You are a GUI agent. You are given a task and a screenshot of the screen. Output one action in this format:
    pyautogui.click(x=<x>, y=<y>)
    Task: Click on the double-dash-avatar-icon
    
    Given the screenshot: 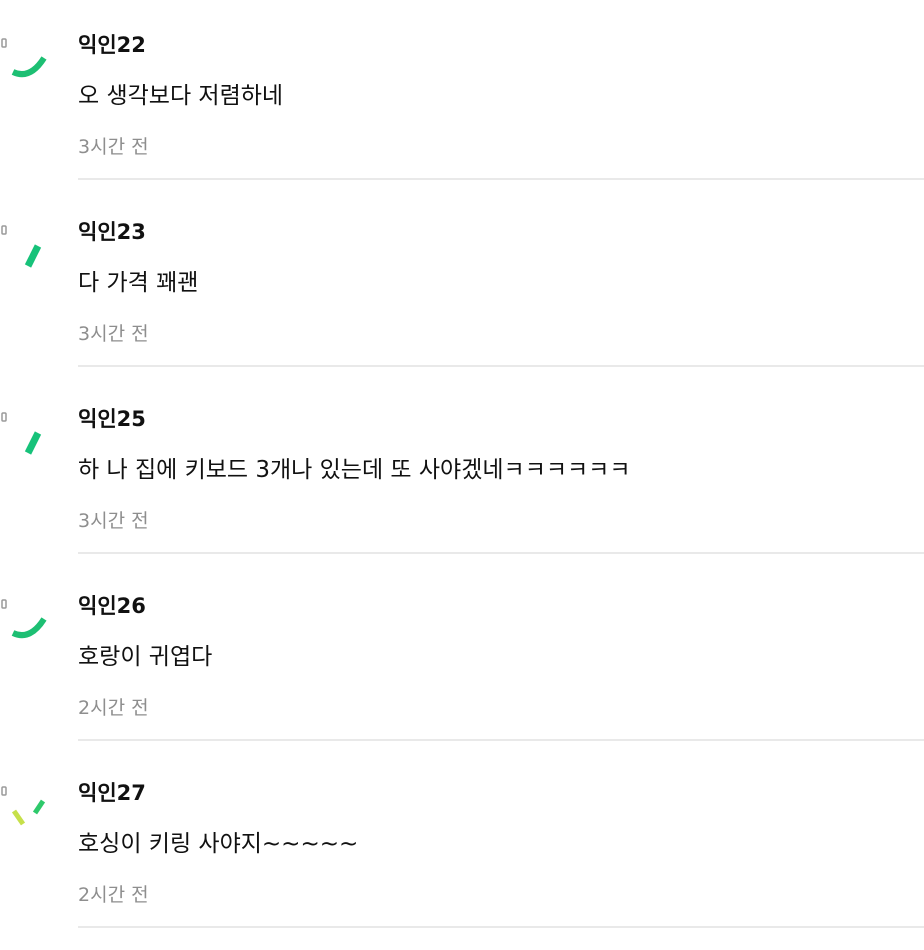 What is the action you would take?
    pyautogui.click(x=23, y=806)
    